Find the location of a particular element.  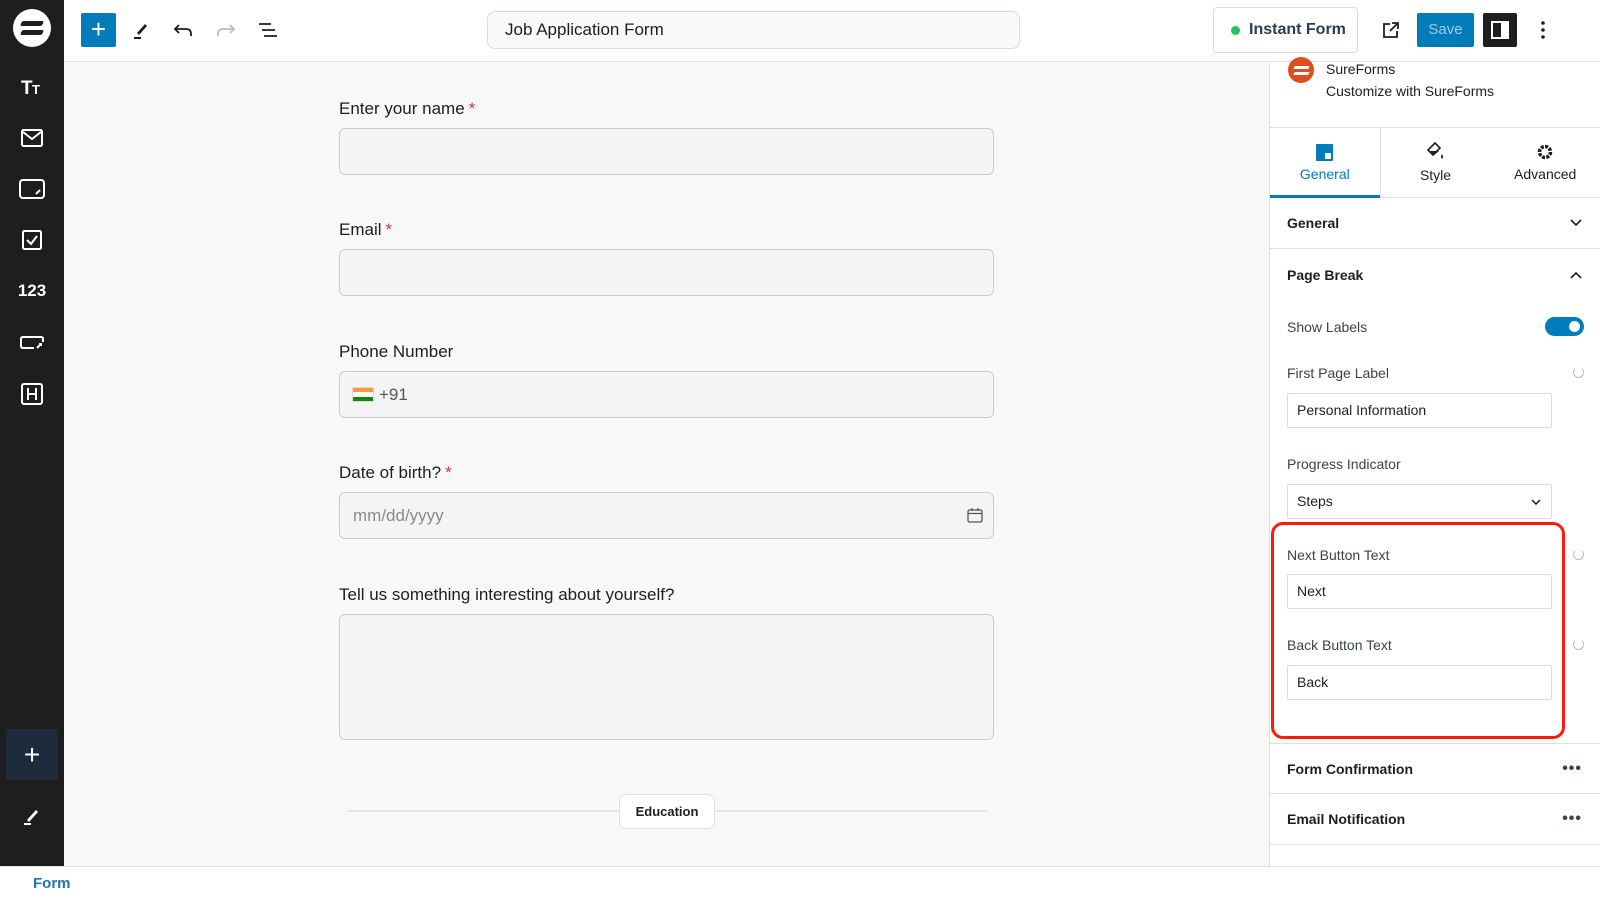

field-label: Date of birth? * is located at coordinates (395, 472).